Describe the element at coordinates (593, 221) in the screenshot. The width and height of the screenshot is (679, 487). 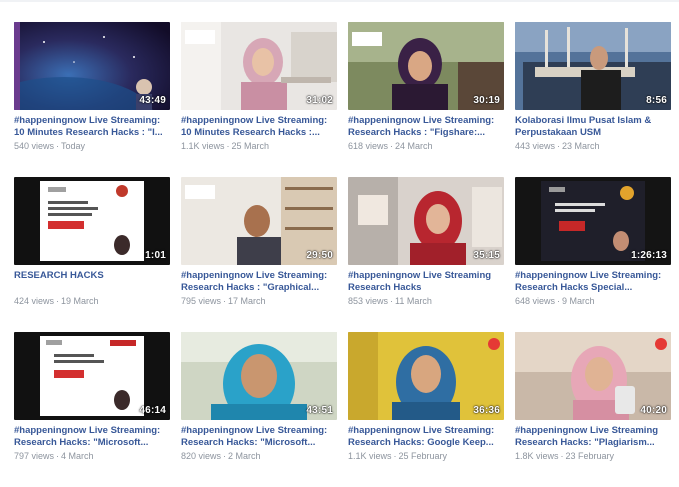
I see `video-thumbnail: 1:26:13` at that location.